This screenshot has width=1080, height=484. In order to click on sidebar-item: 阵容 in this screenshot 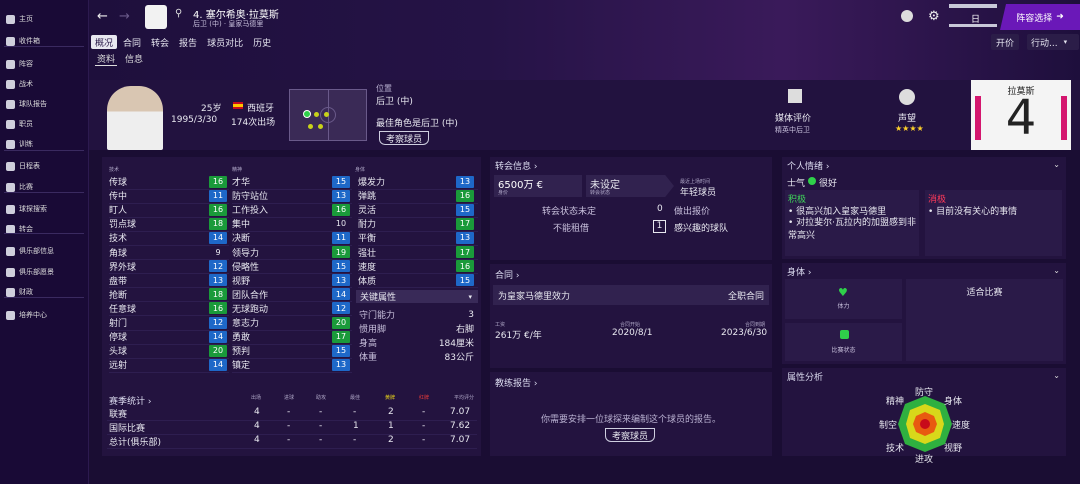, I will do `click(19, 64)`.